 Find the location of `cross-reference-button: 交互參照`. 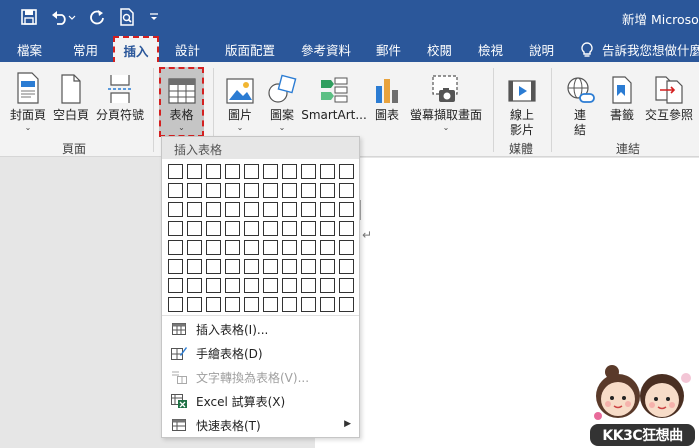

cross-reference-button: 交互參照 is located at coordinates (669, 96).